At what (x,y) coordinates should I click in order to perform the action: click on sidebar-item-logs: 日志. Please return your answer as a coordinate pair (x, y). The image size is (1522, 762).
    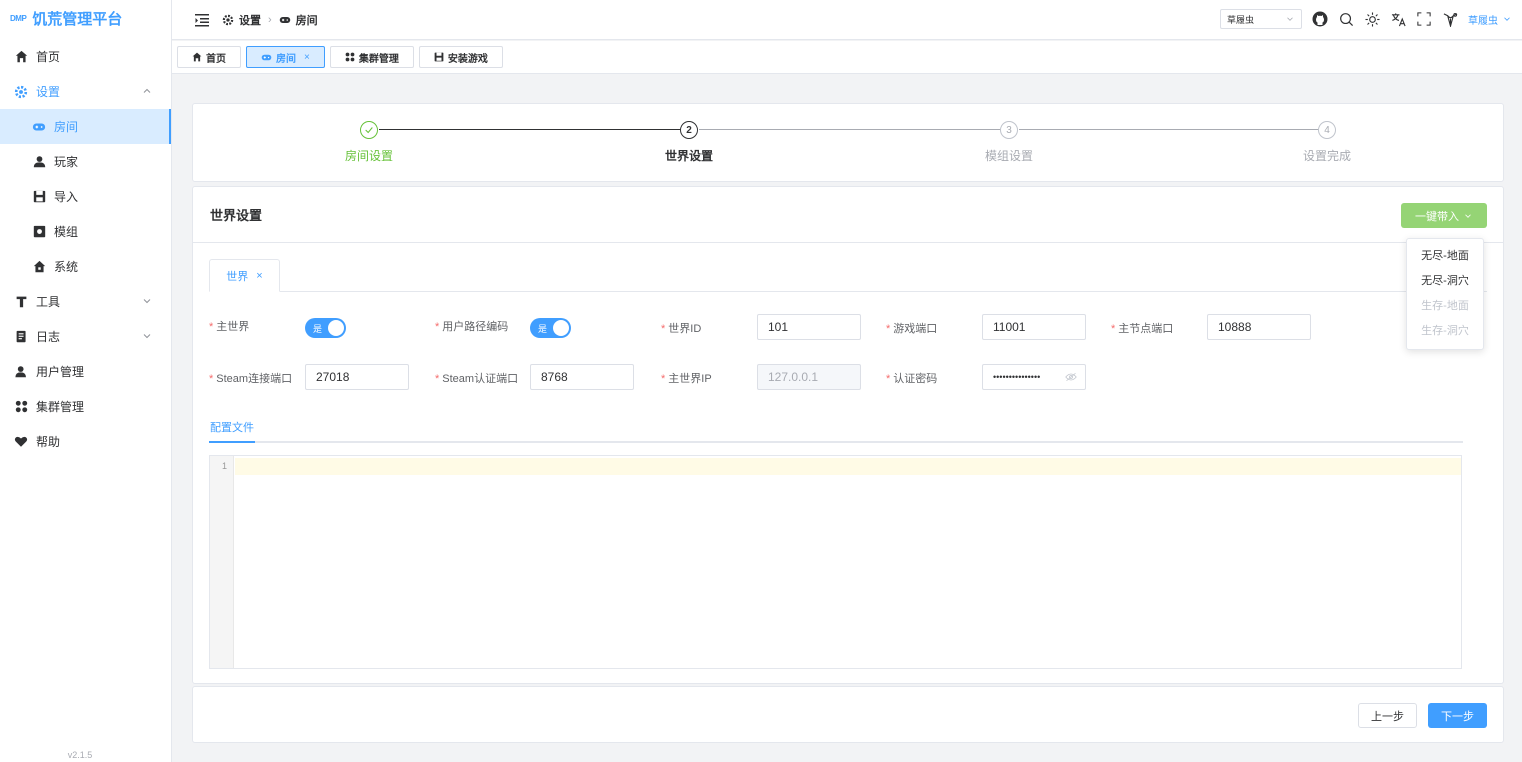
    Looking at the image, I should click on (85, 336).